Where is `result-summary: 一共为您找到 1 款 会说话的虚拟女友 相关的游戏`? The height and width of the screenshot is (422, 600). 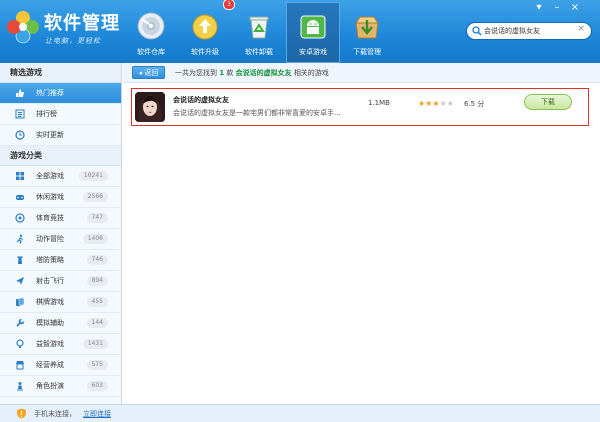
result-summary: 一共为您找到 1 款 会说话的虚拟女友 相关的游戏 is located at coordinates (252, 73).